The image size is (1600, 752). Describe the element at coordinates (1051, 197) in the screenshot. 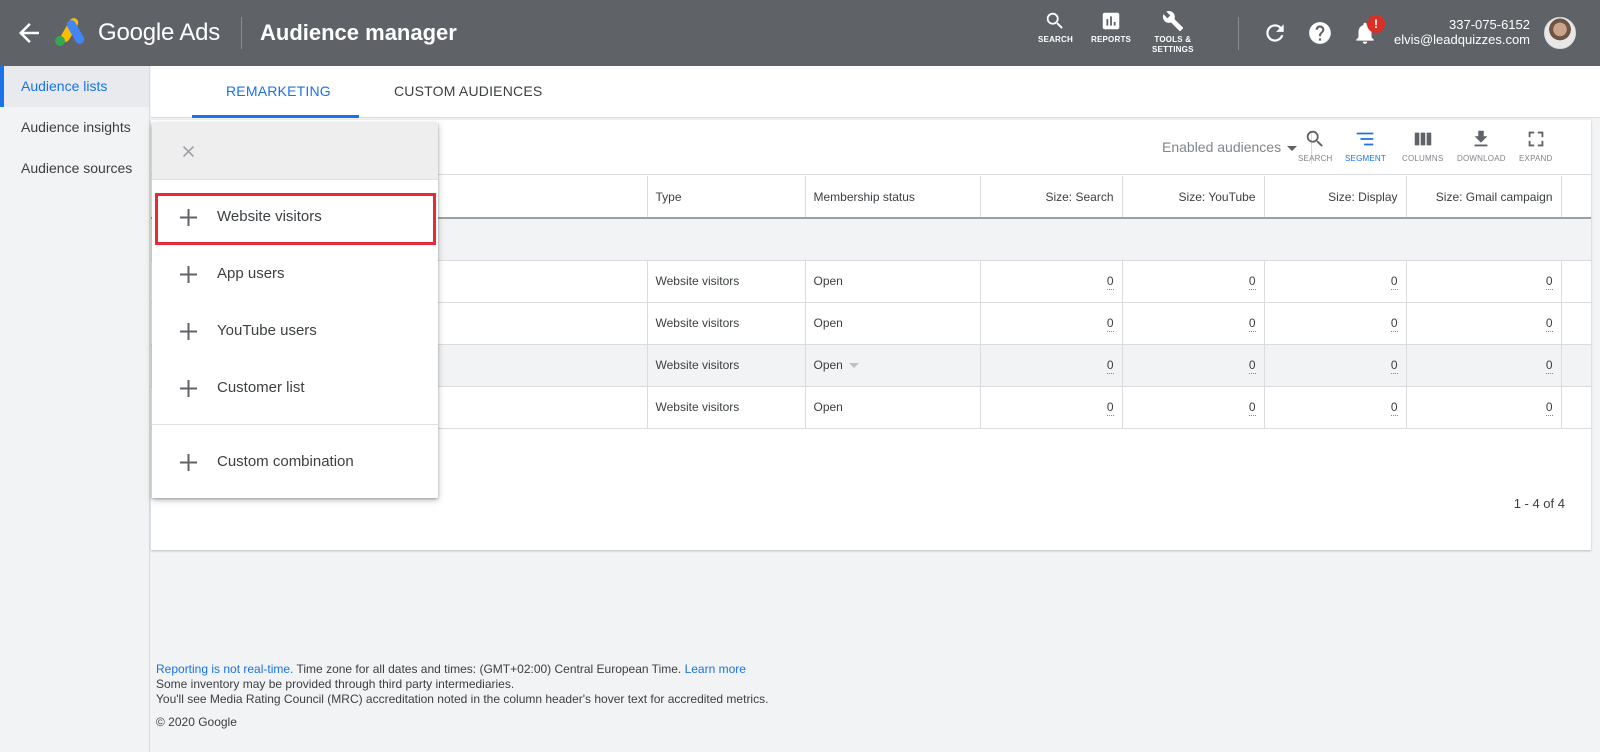

I see `column-header-size-search: Size: Search` at that location.